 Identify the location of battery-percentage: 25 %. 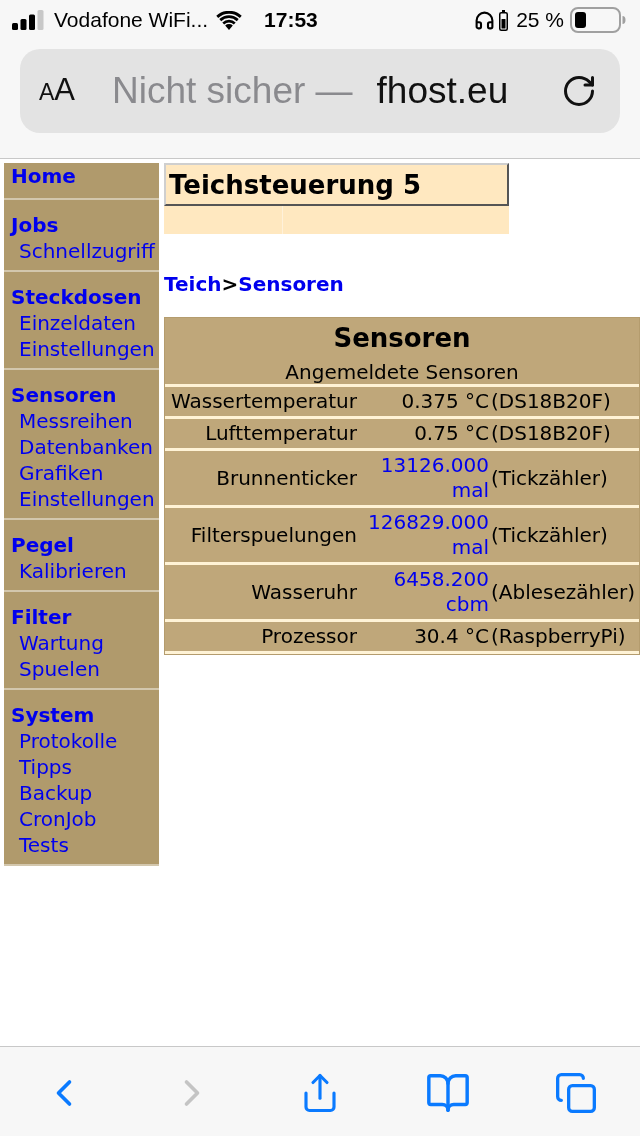
(540, 20).